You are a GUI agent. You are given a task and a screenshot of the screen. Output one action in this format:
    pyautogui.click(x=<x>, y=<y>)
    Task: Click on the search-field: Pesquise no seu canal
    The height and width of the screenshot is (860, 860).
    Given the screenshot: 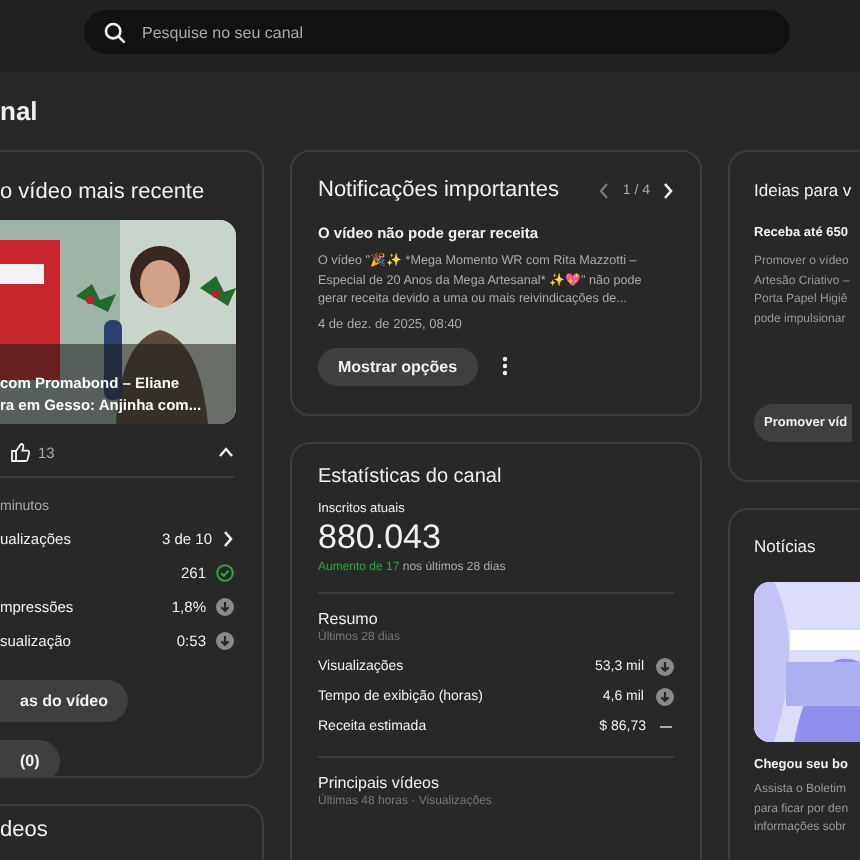 What is the action you would take?
    pyautogui.click(x=437, y=32)
    